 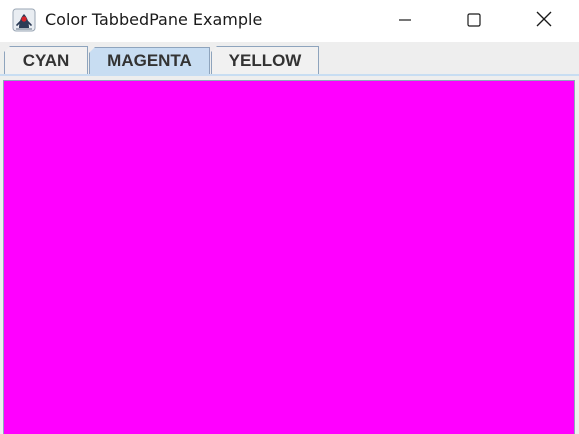 I want to click on tab-label: MAGENTA, so click(x=149, y=60).